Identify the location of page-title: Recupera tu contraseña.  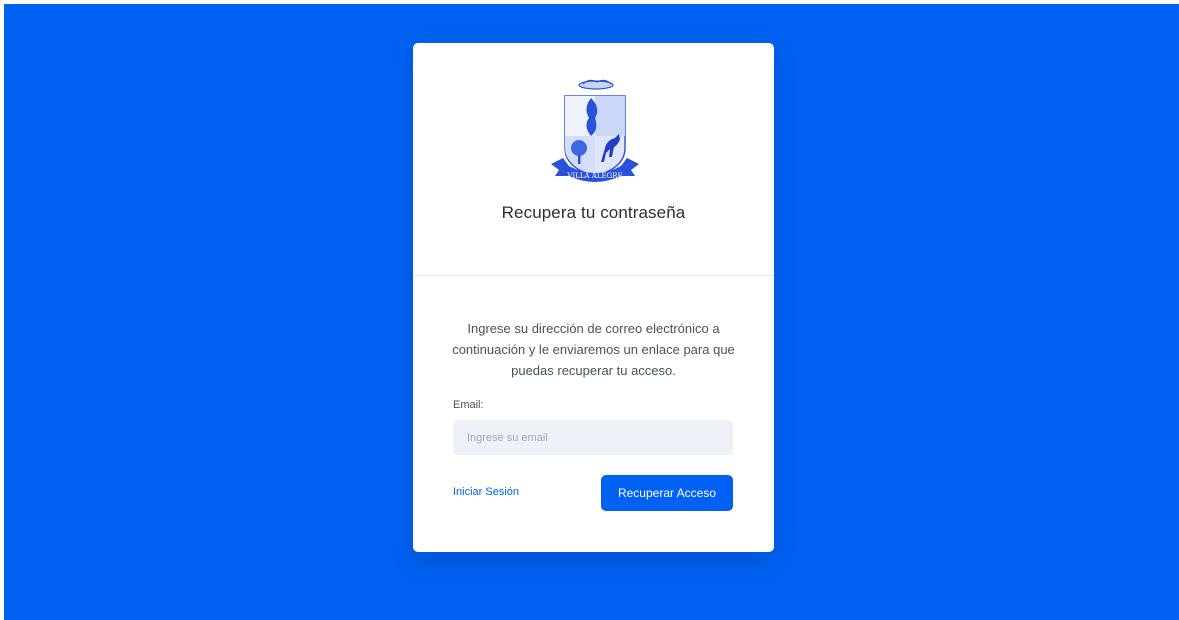
(593, 212).